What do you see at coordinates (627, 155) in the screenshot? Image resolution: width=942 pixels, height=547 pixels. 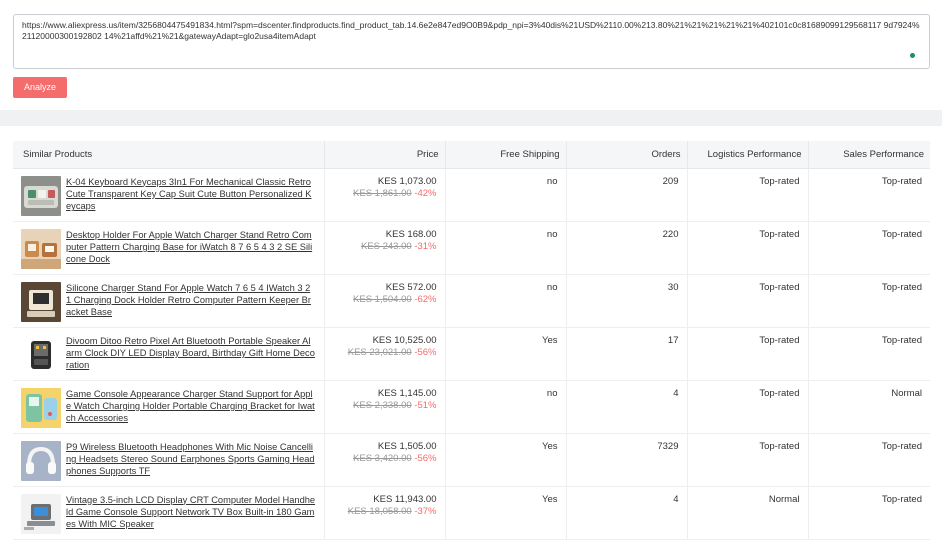 I see `header-orders: Orders` at bounding box center [627, 155].